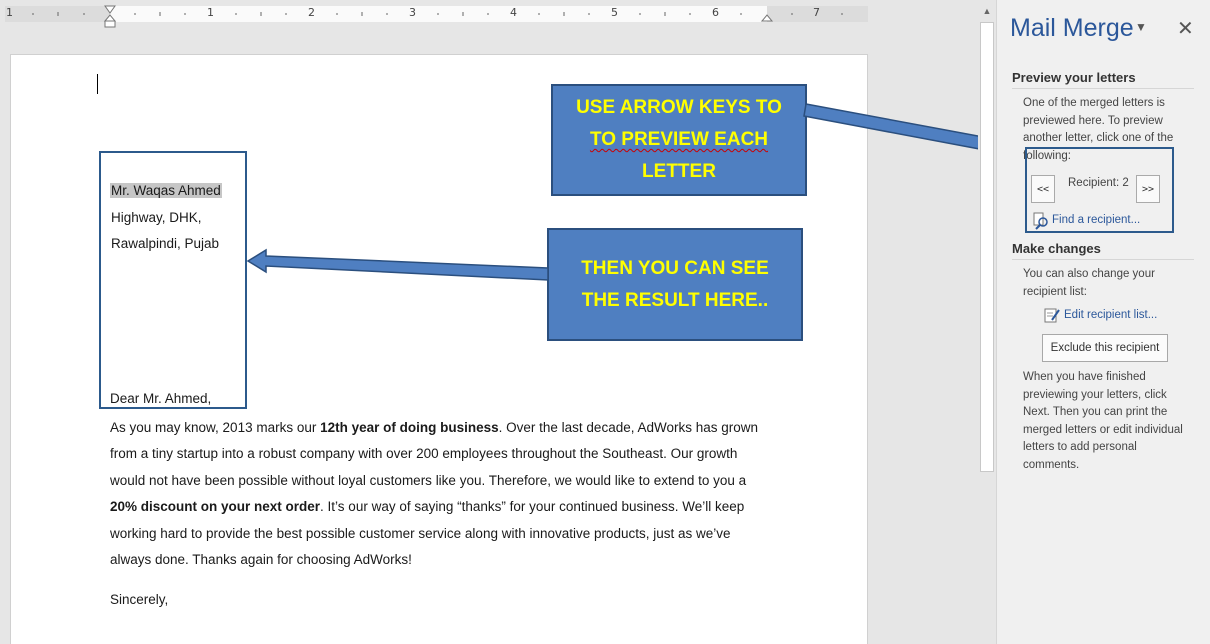 The image size is (1210, 644). I want to click on scroll-thumb, so click(987, 247).